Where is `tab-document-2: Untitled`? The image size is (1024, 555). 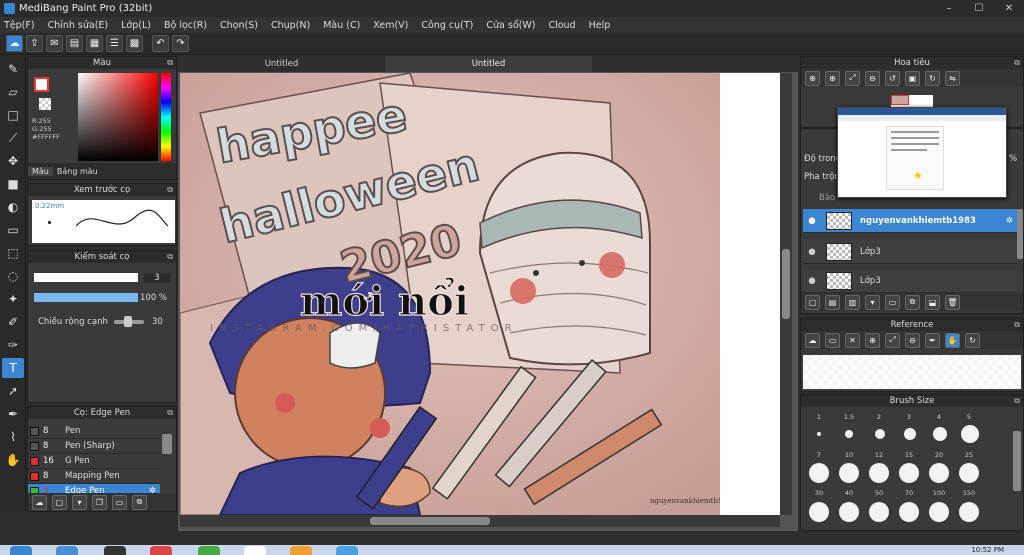
tab-document-2: Untitled is located at coordinates (488, 64).